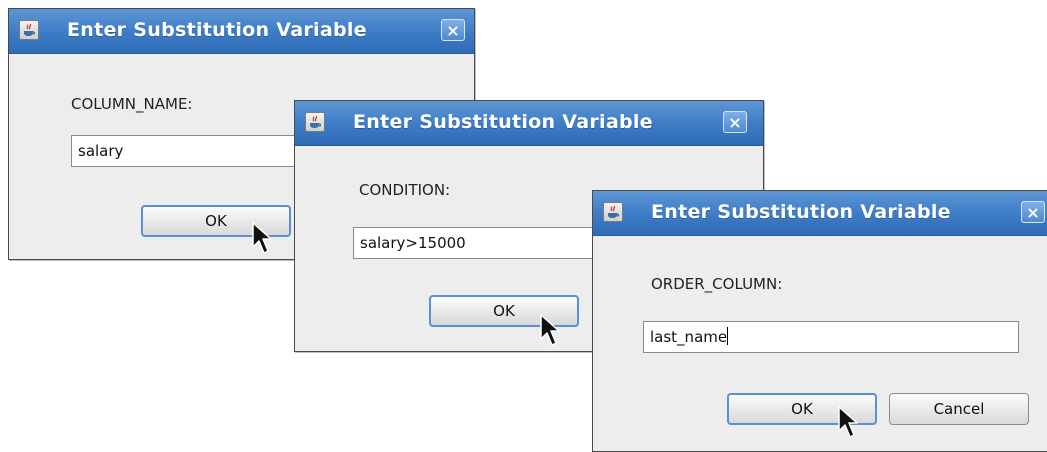  What do you see at coordinates (717, 284) in the screenshot?
I see `field-label: ORDER_COLUMN:` at bounding box center [717, 284].